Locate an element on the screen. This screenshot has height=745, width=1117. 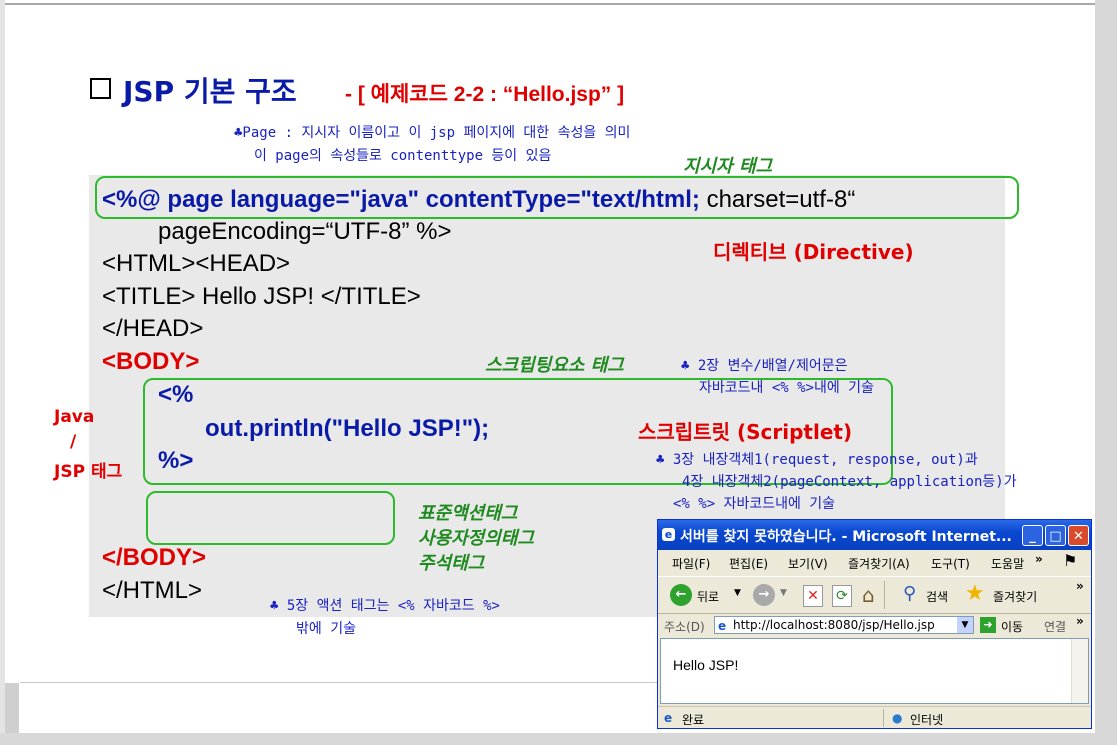
page-note-line2: 이 page의 속성들로 contenttype 등이 있음 is located at coordinates (403, 156).